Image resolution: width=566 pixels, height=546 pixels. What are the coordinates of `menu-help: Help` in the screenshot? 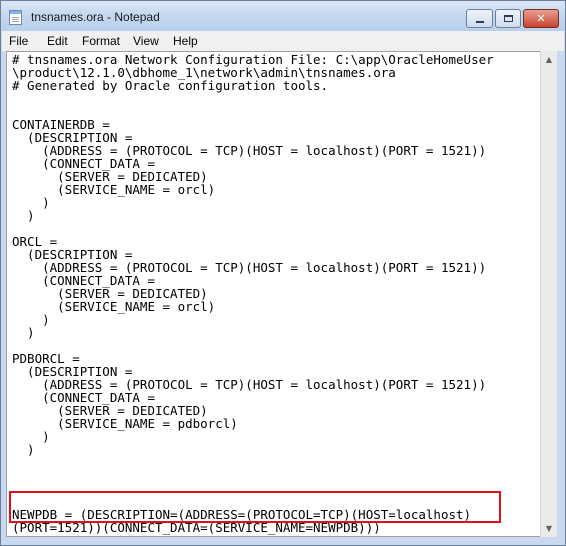 It's located at (185, 41).